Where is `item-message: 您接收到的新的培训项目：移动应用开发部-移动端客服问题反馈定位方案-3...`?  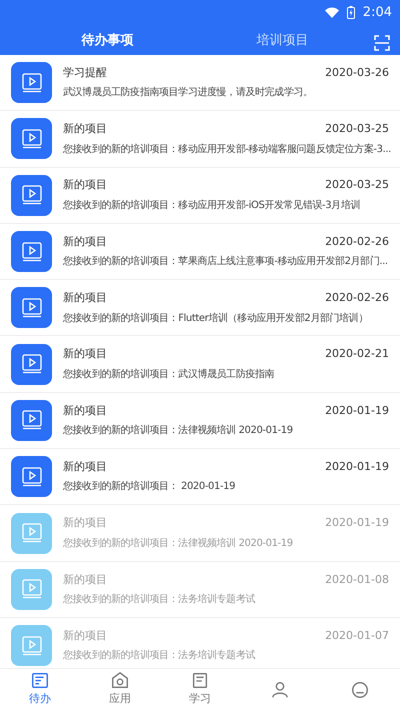
item-message: 您接收到的新的培训项目：移动应用开发部-移动端客服问题反馈定位方案-3... is located at coordinates (227, 149).